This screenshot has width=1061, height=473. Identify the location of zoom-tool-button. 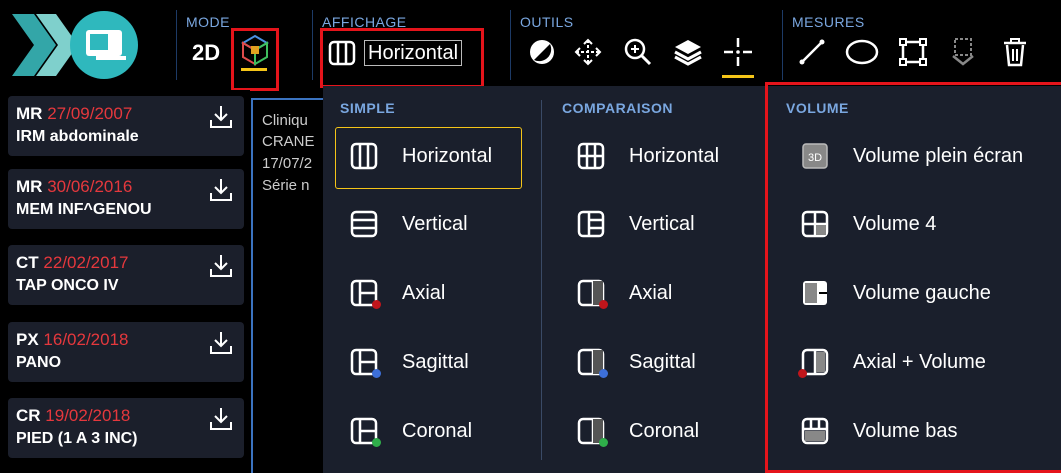
(638, 52).